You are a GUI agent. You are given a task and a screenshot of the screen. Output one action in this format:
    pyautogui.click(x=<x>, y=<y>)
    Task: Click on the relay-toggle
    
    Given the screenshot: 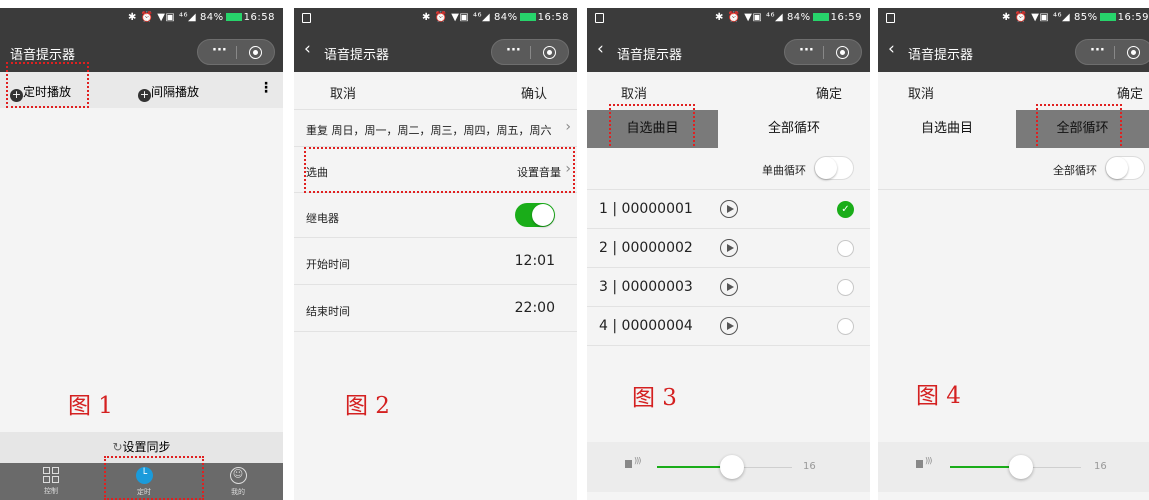 What is the action you would take?
    pyautogui.click(x=535, y=215)
    